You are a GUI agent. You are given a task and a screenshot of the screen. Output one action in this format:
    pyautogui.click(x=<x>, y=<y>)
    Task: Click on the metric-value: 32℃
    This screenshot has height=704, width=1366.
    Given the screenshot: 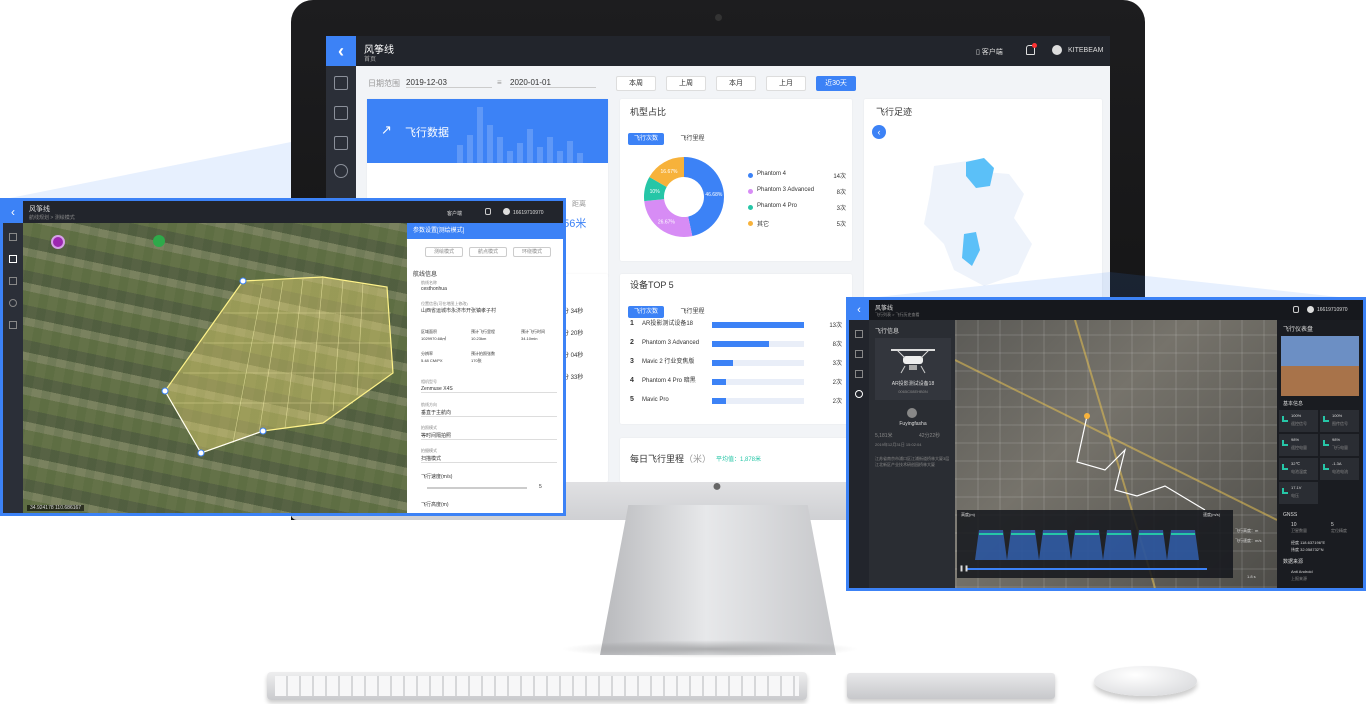 What is the action you would take?
    pyautogui.click(x=1295, y=463)
    